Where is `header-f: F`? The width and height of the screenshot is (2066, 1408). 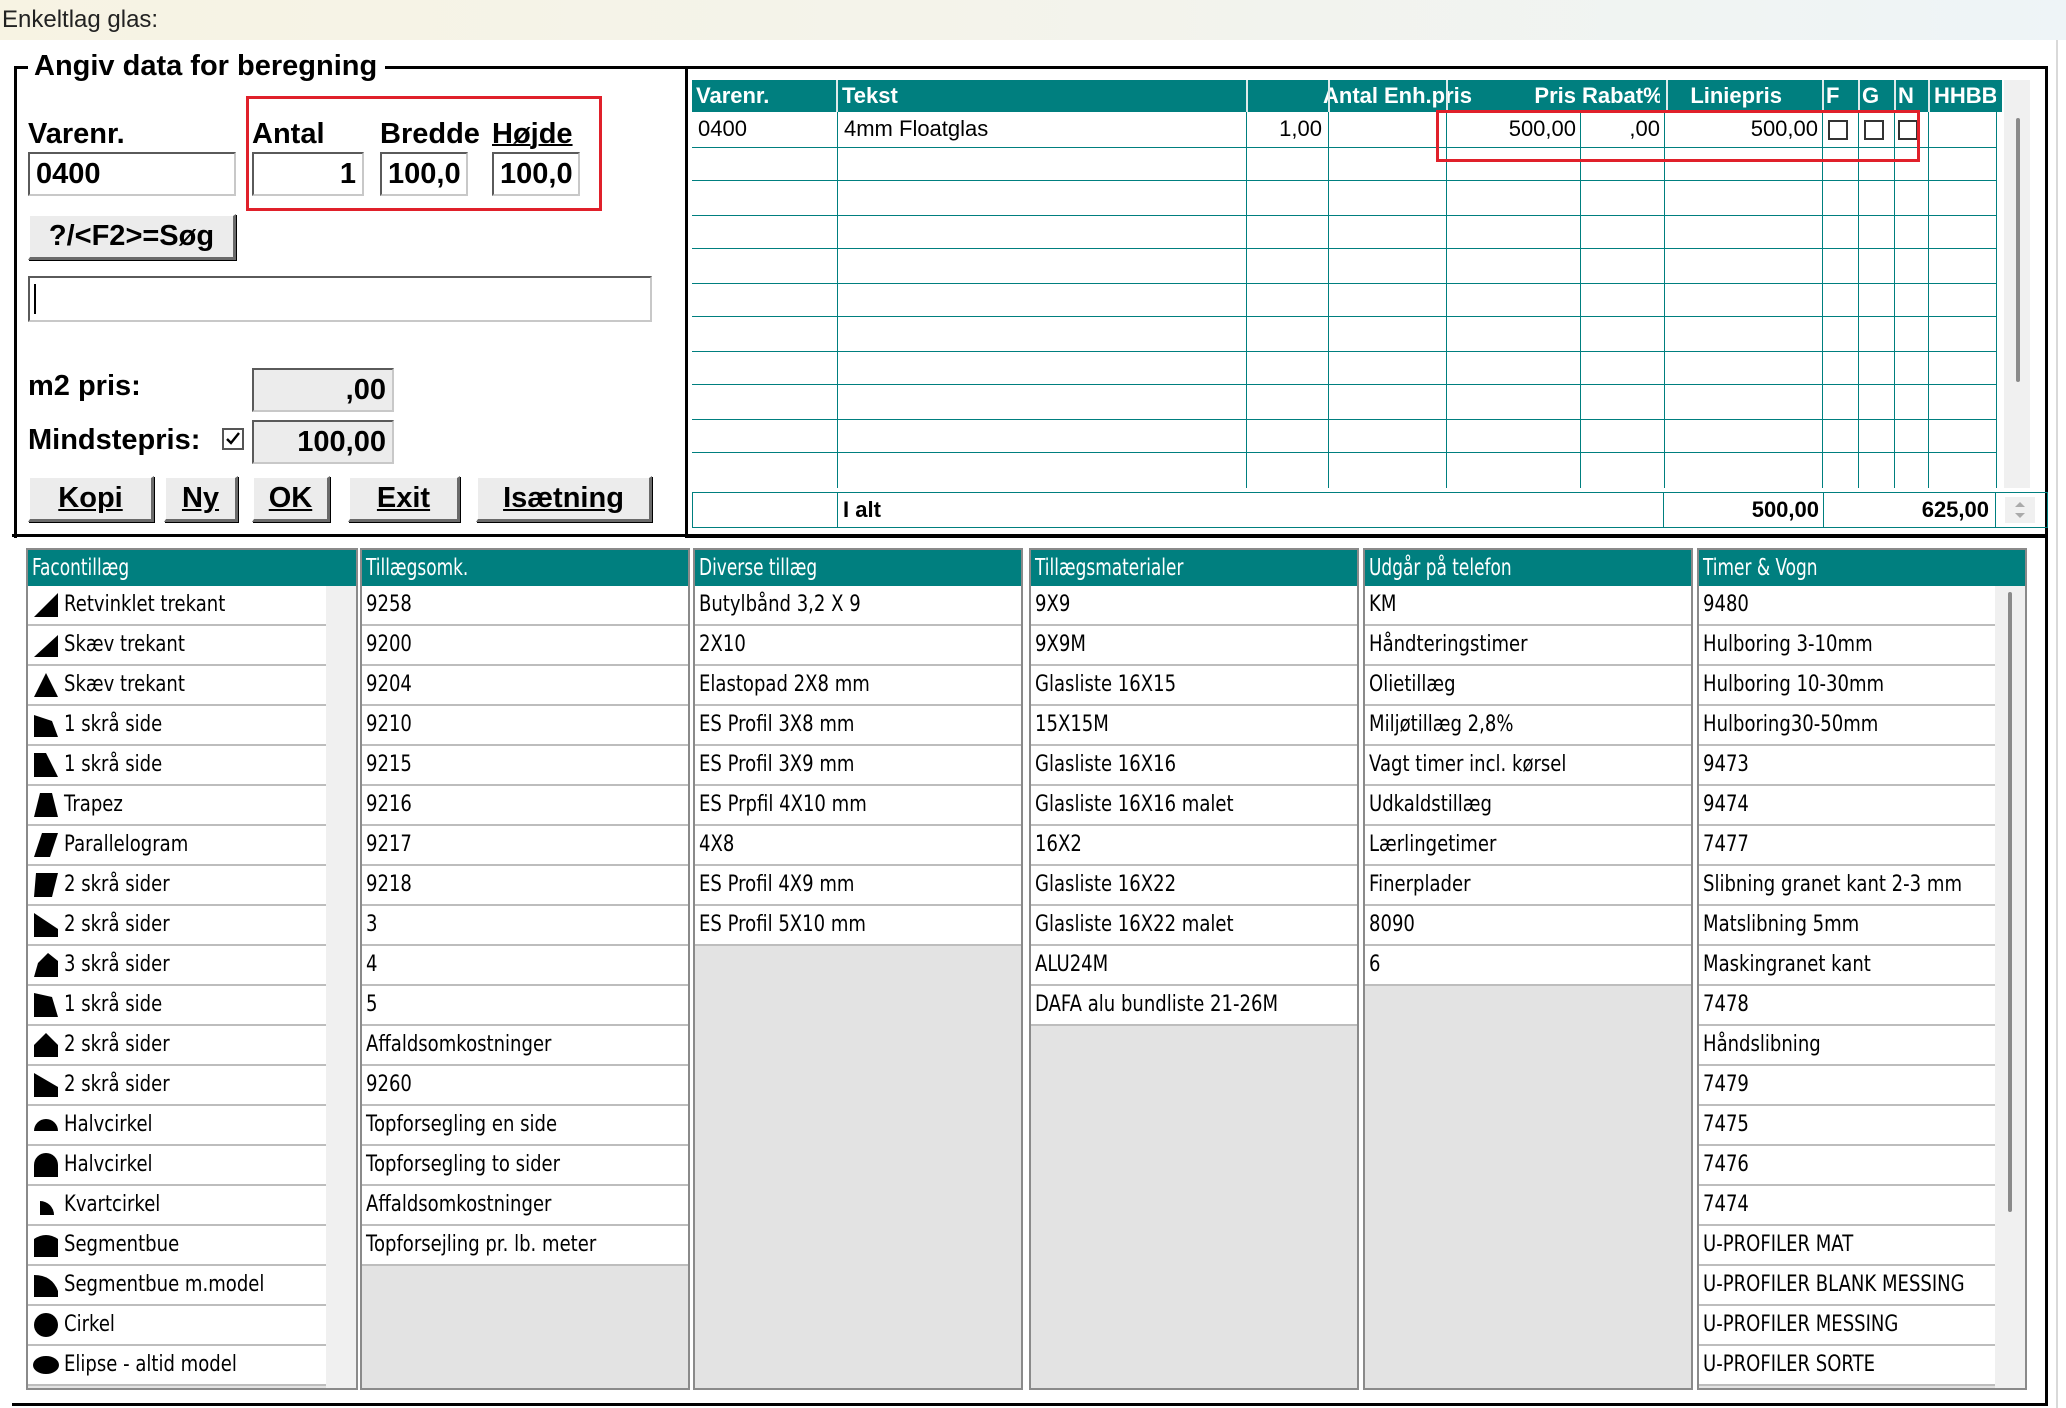 header-f: F is located at coordinates (1837, 96).